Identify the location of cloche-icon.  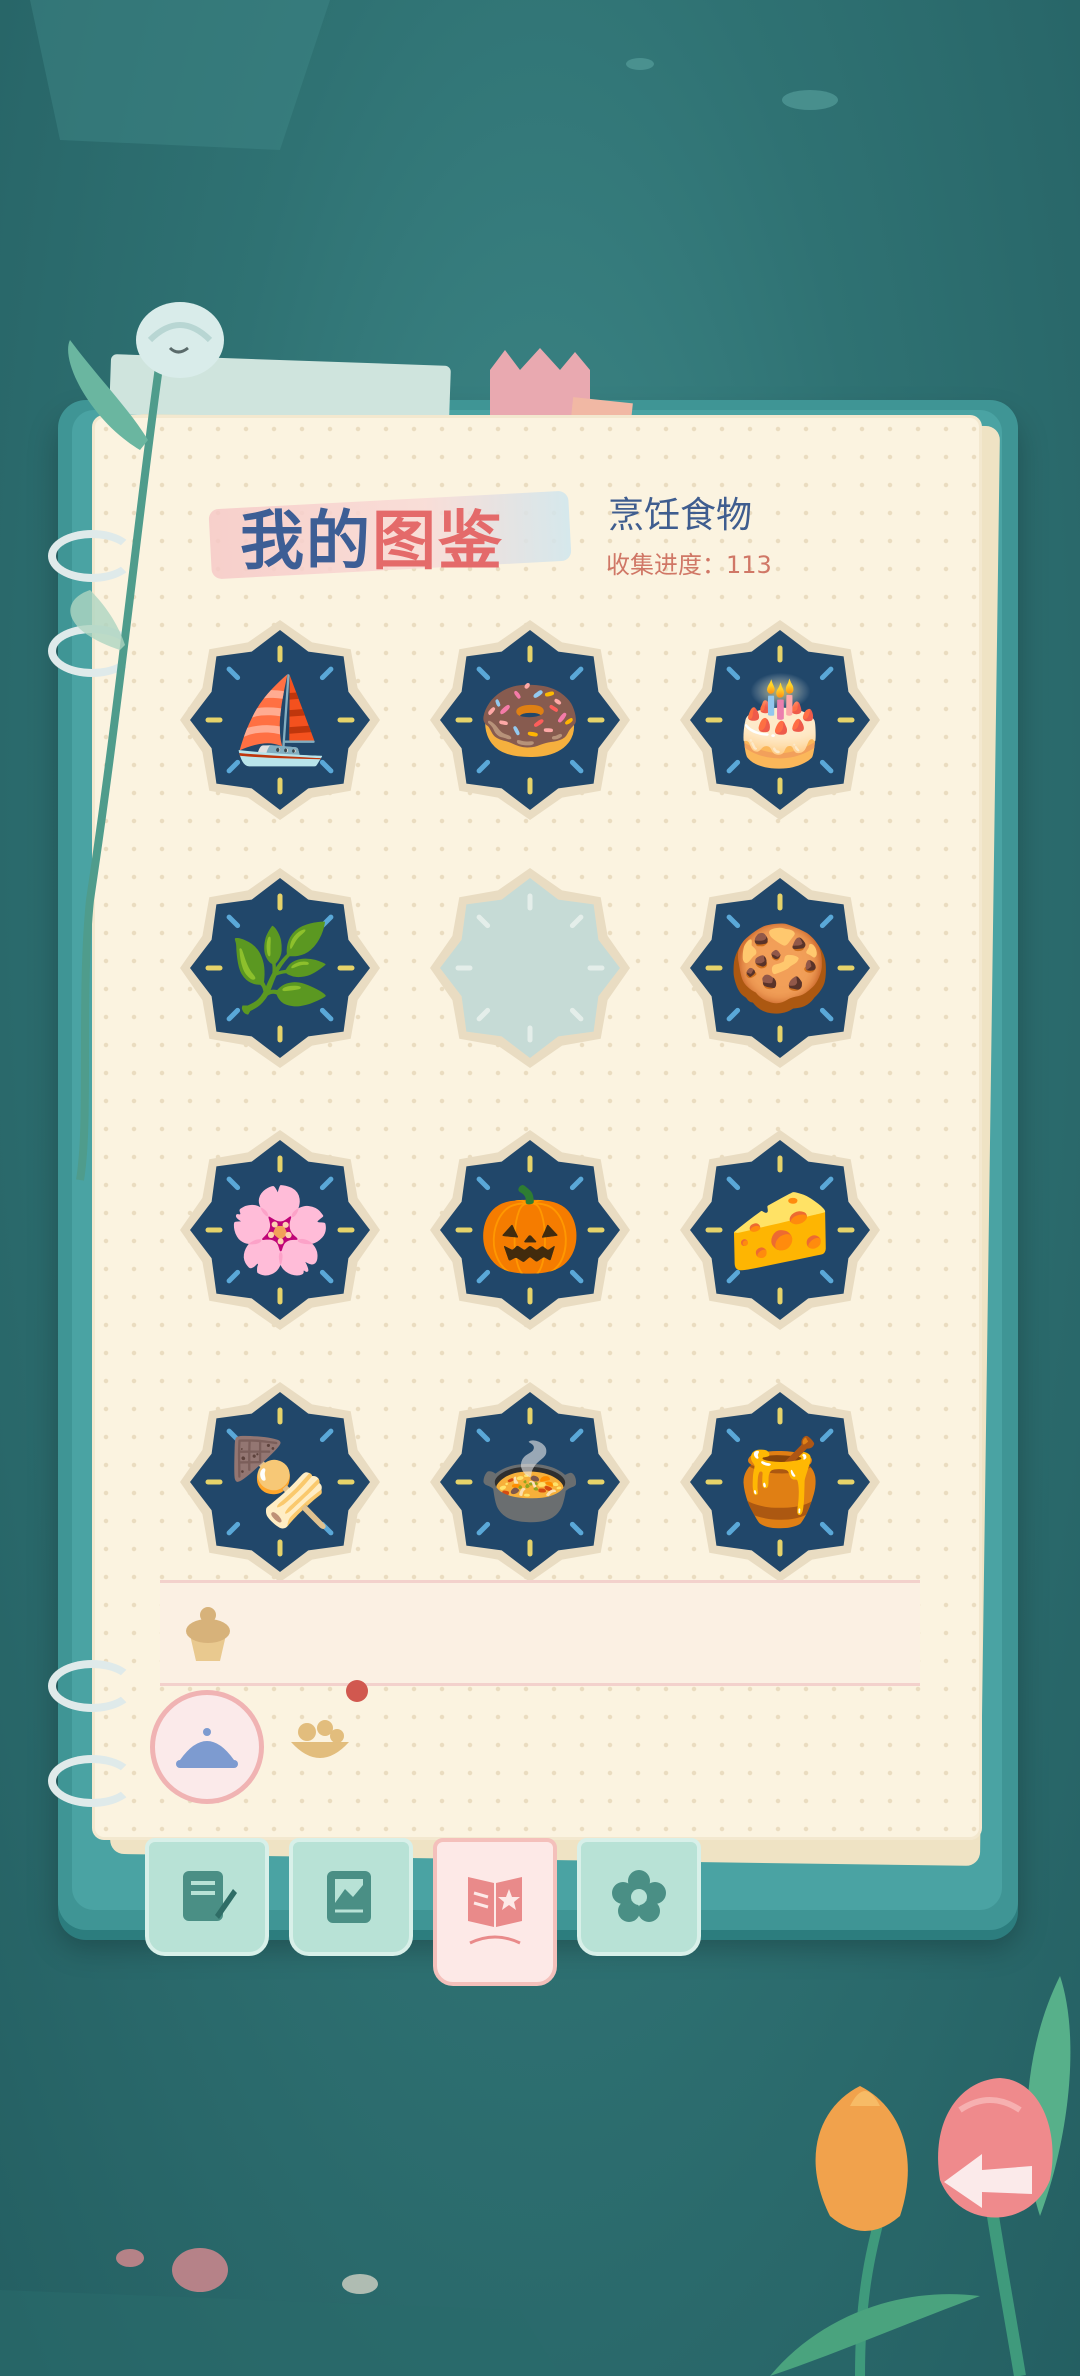
(207, 1748).